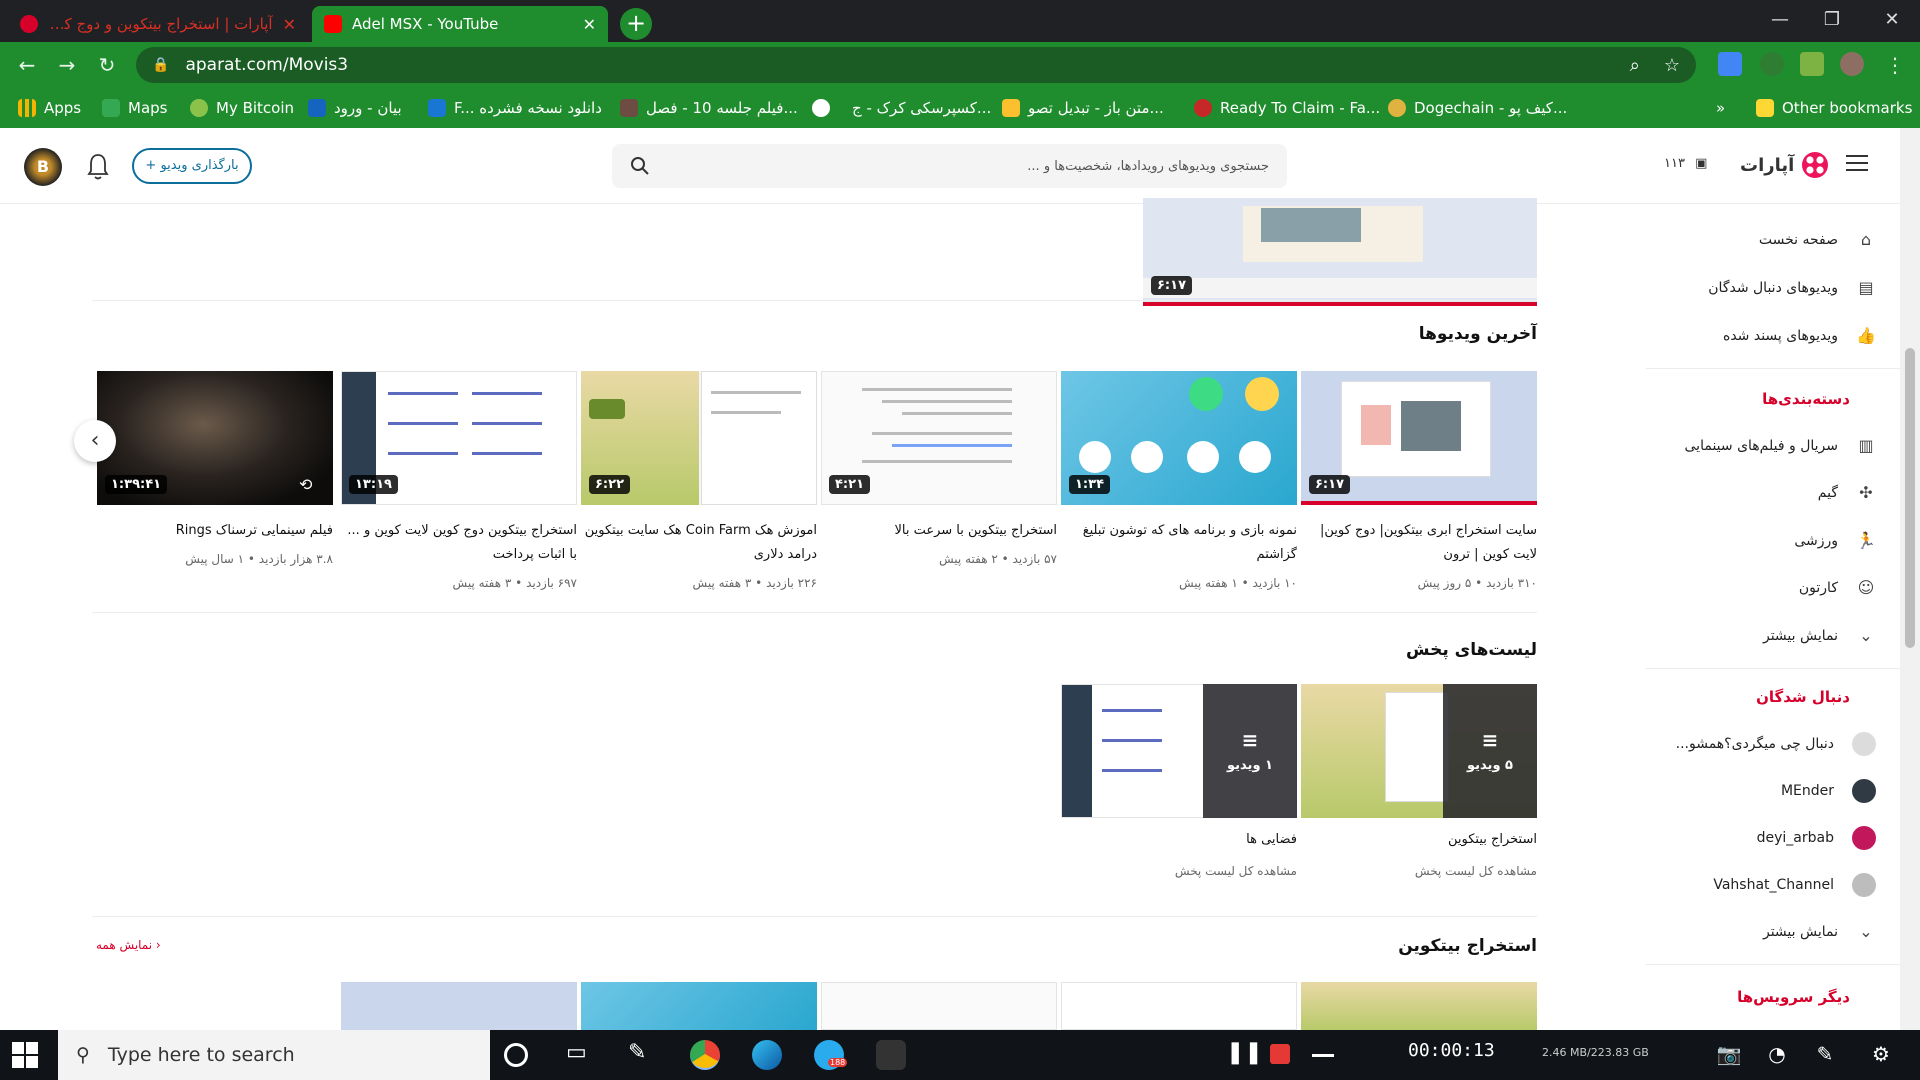 This screenshot has width=1920, height=1080. What do you see at coordinates (581, 1055) in the screenshot?
I see `task-view-icon: ▭` at bounding box center [581, 1055].